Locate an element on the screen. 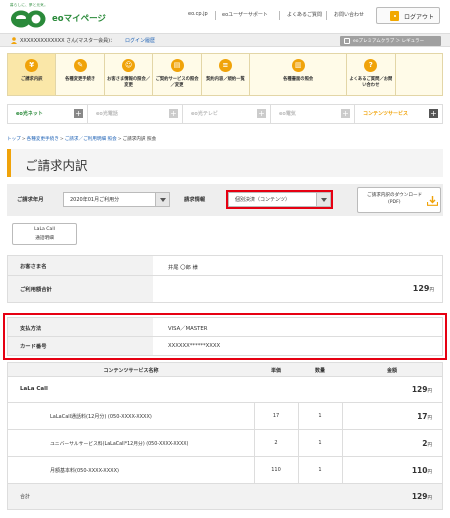  line-item-price: 2 is located at coordinates (276, 443).